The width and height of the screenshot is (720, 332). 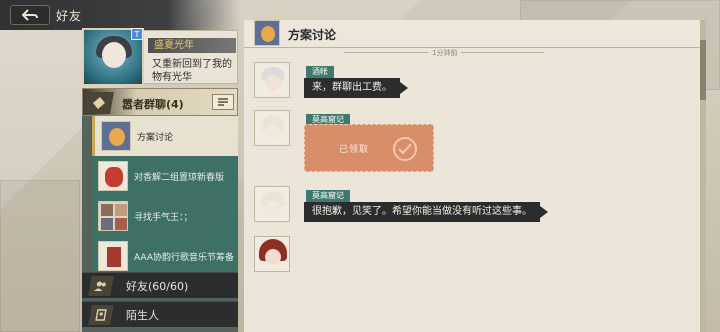 I want to click on group-settings-button, so click(x=223, y=102).